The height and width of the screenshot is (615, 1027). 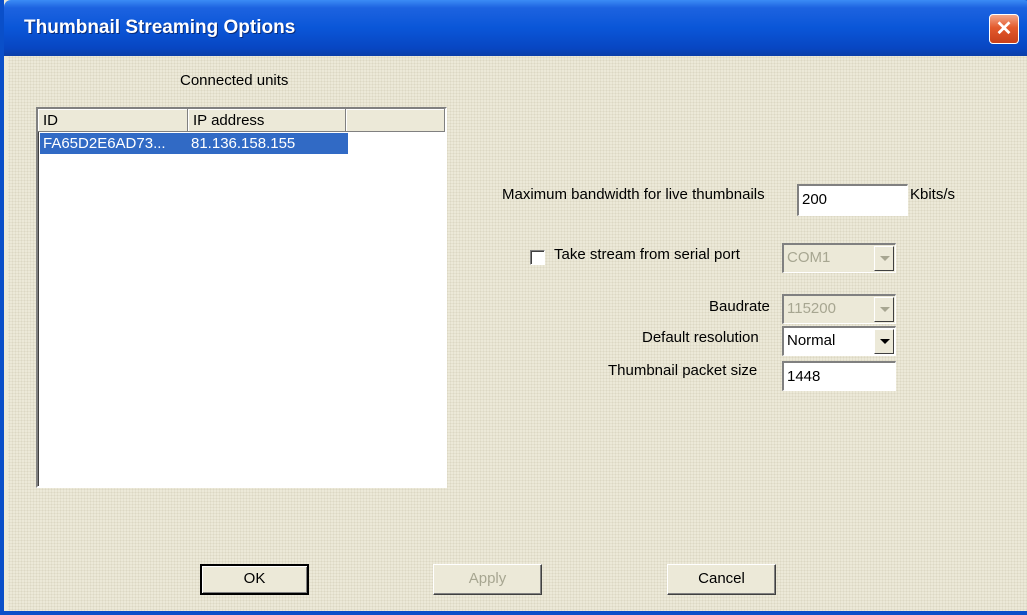 What do you see at coordinates (683, 370) in the screenshot?
I see `packet-size-label: Thumbnail packet size` at bounding box center [683, 370].